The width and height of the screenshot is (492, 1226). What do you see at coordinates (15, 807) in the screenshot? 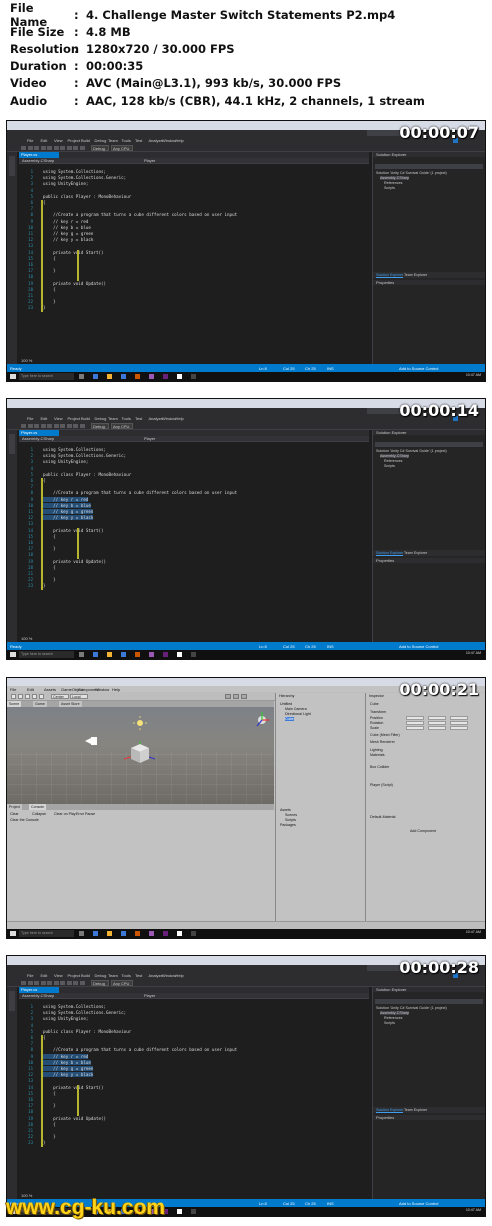
I see `tab-project: Project` at bounding box center [15, 807].